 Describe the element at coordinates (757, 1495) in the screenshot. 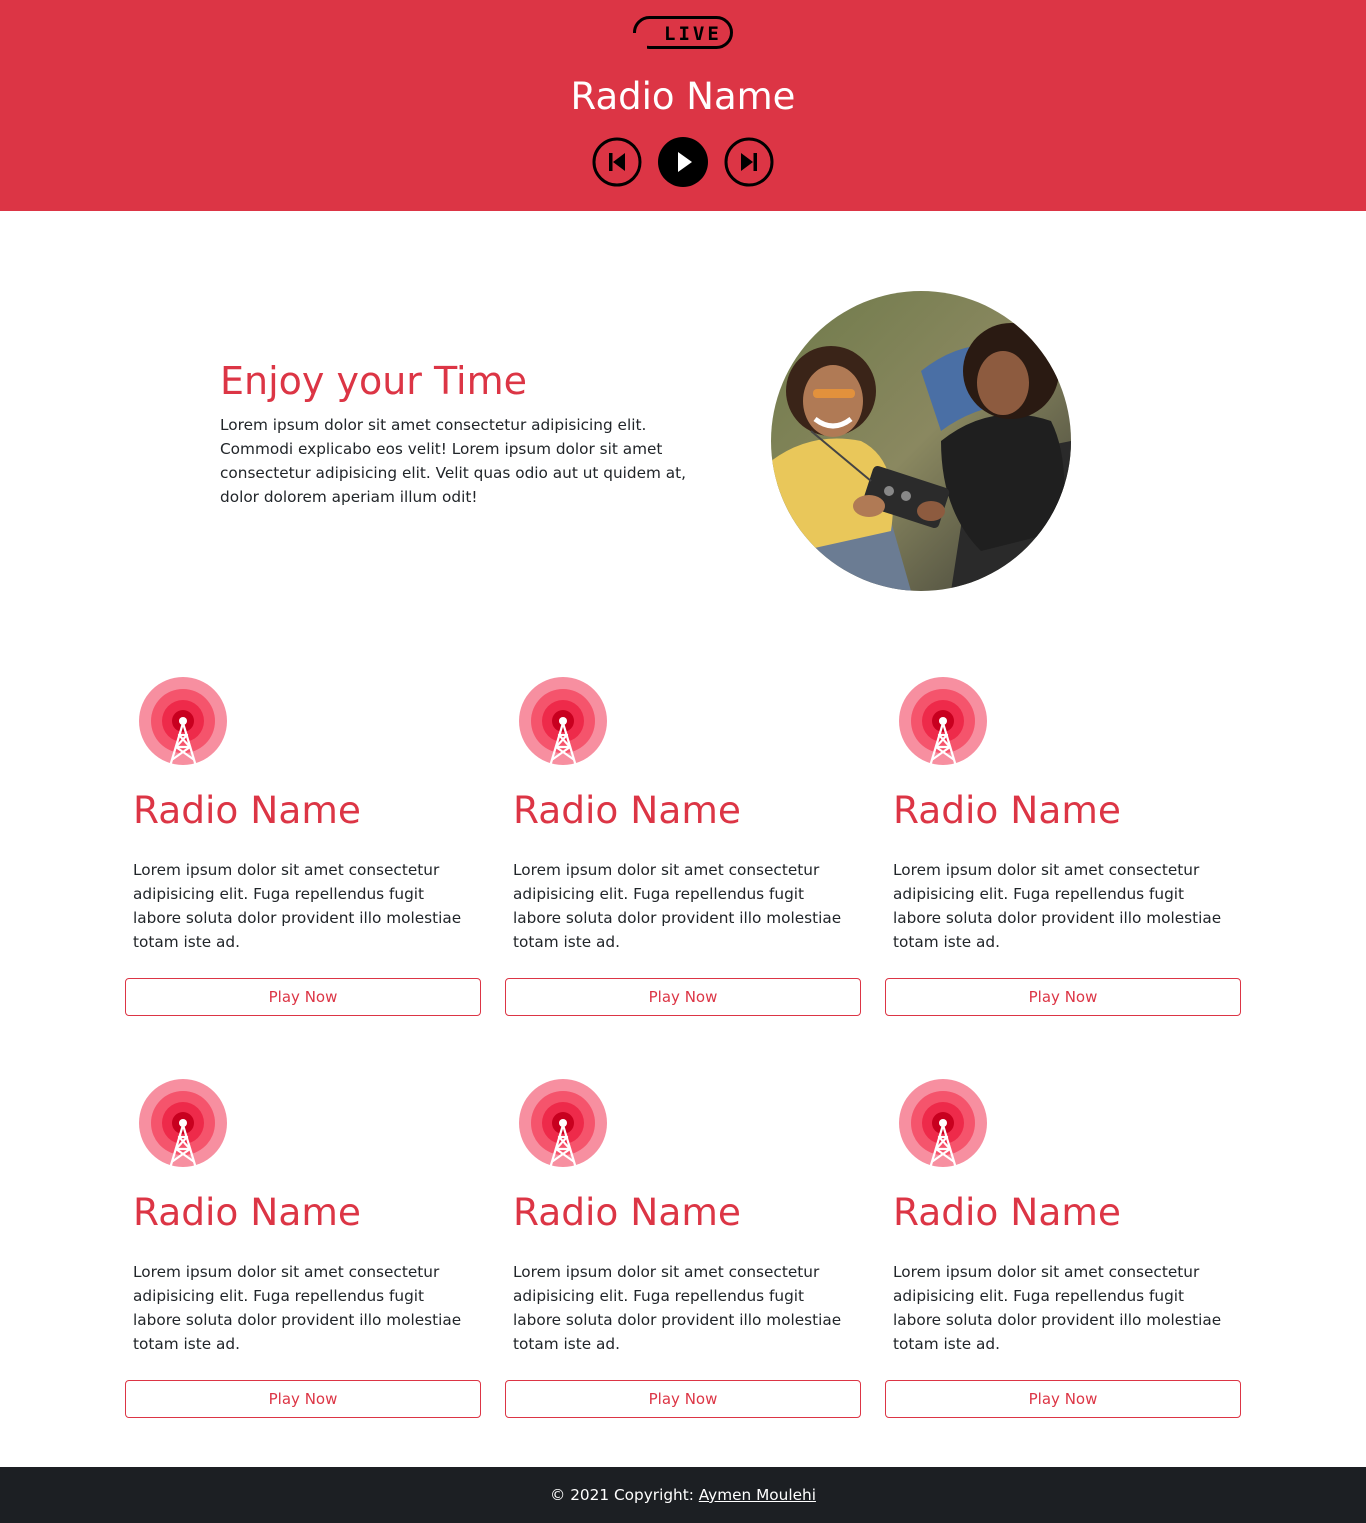

I see `footer-author-link: Aymen Moulehi` at that location.